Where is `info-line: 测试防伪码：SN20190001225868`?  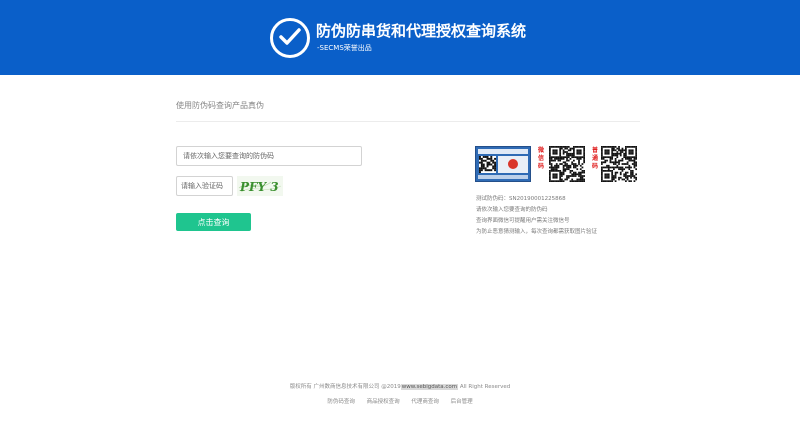 info-line: 测试防伪码：SN20190001225868 is located at coordinates (521, 199).